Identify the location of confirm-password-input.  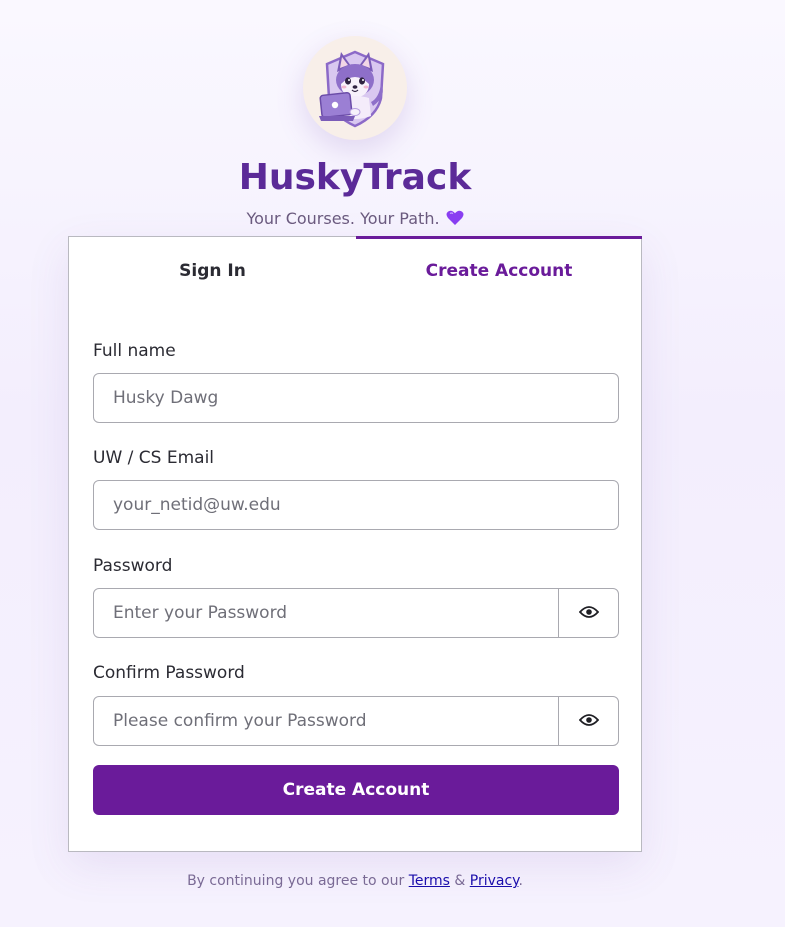
(326, 721).